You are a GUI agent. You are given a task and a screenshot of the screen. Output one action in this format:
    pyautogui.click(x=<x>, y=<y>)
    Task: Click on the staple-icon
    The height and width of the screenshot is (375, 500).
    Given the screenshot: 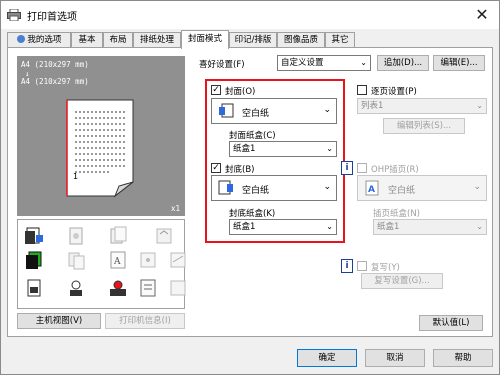 What is the action you would take?
    pyautogui.click(x=178, y=260)
    